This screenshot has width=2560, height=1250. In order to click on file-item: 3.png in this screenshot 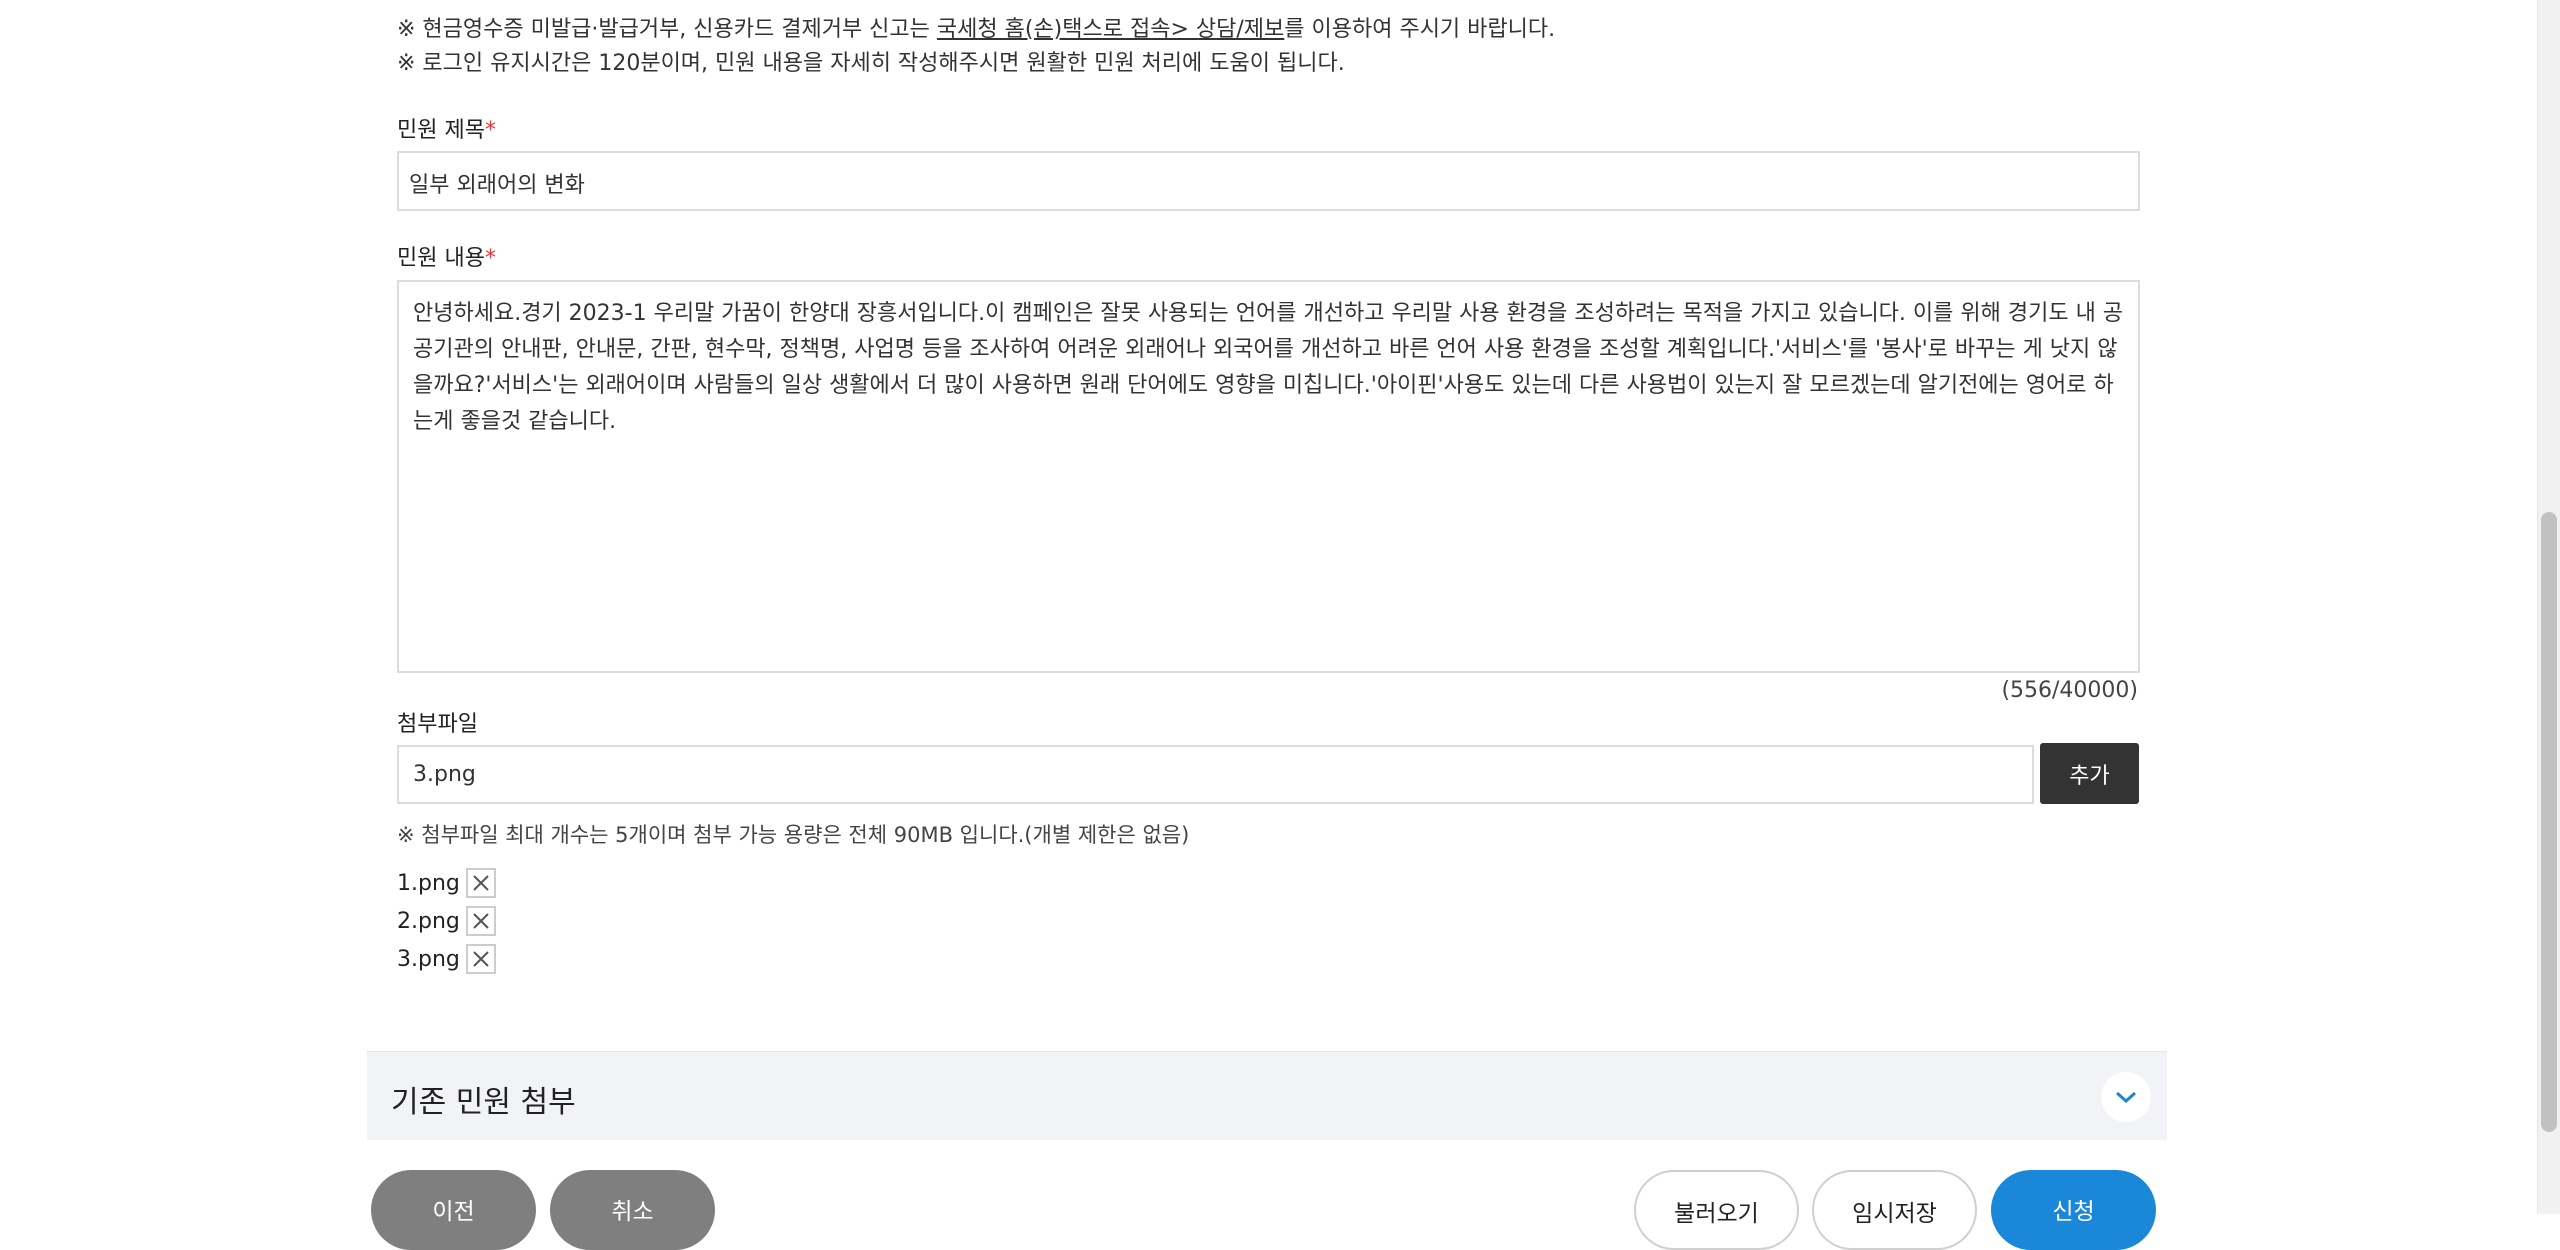, I will do `click(446, 959)`.